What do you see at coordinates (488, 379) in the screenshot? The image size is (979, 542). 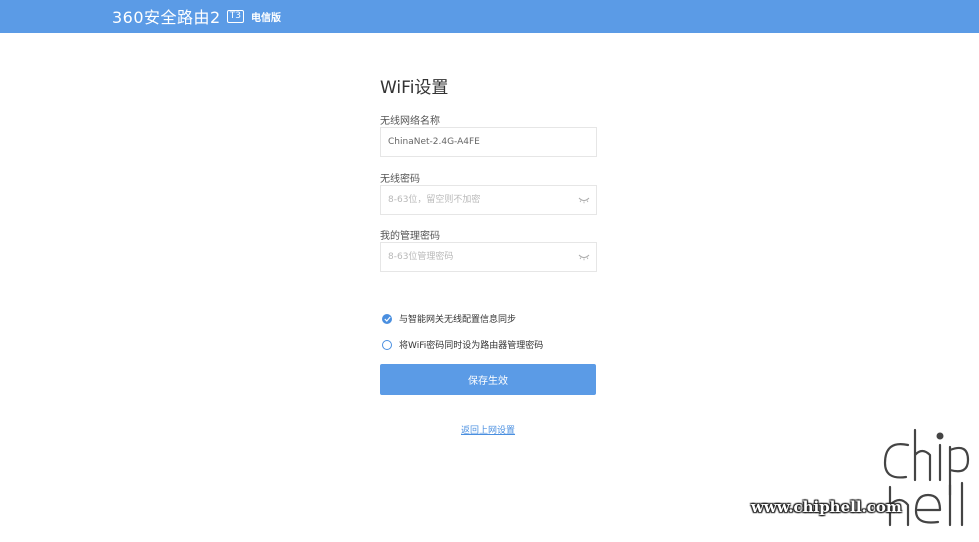 I see `save-button: 保存生效` at bounding box center [488, 379].